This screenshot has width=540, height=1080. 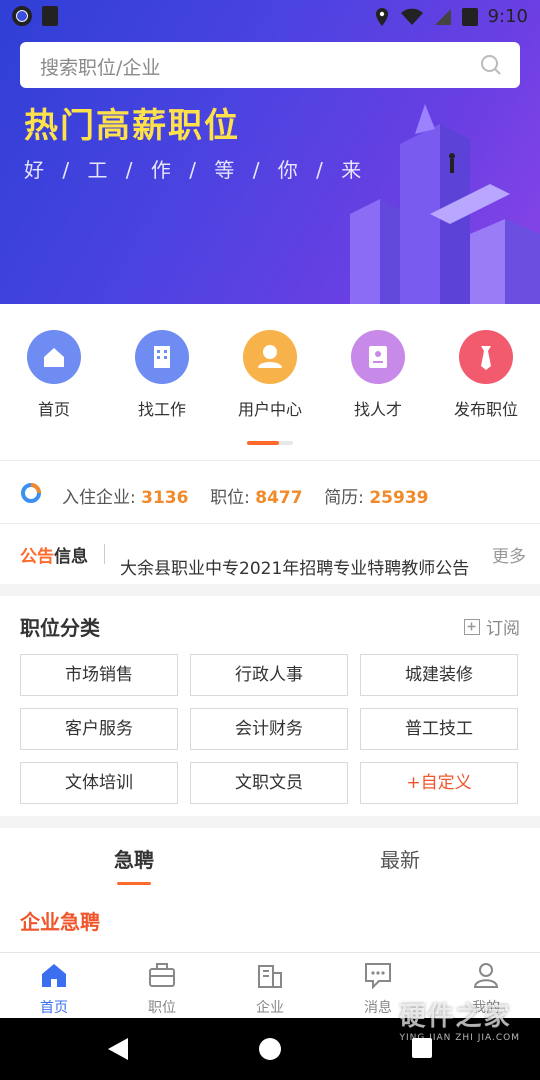 What do you see at coordinates (270, 859) in the screenshot?
I see `job-tabs: 急聘 最新` at bounding box center [270, 859].